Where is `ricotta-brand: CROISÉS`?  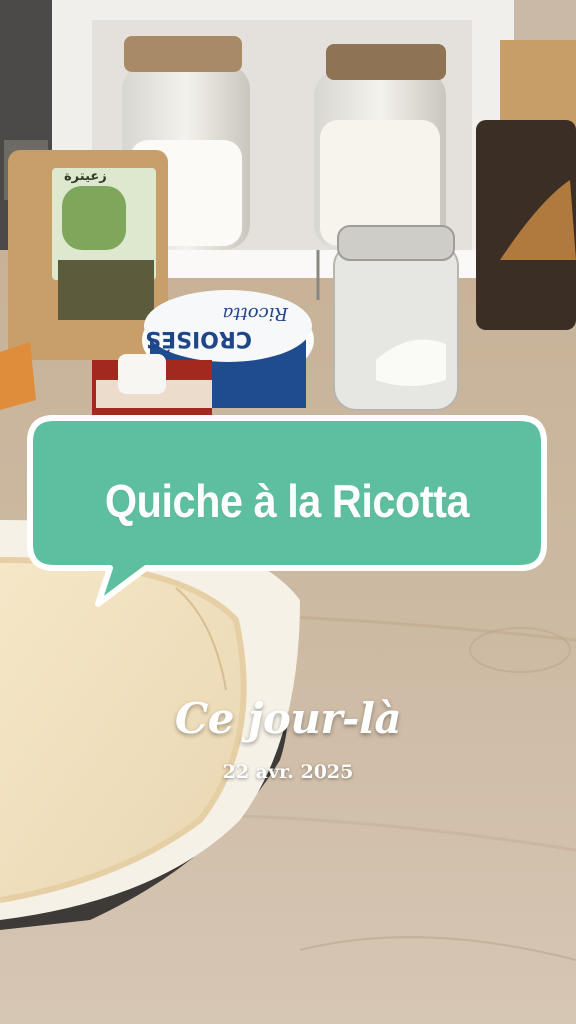
ricotta-brand: CROISÉS is located at coordinates (198, 339).